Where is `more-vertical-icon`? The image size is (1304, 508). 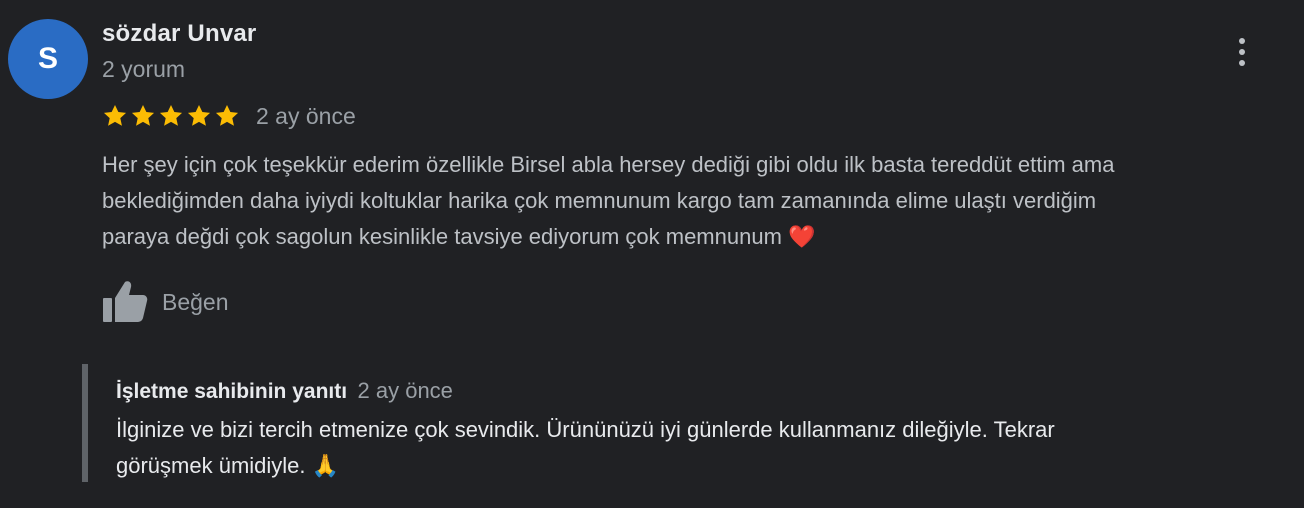 more-vertical-icon is located at coordinates (1242, 41).